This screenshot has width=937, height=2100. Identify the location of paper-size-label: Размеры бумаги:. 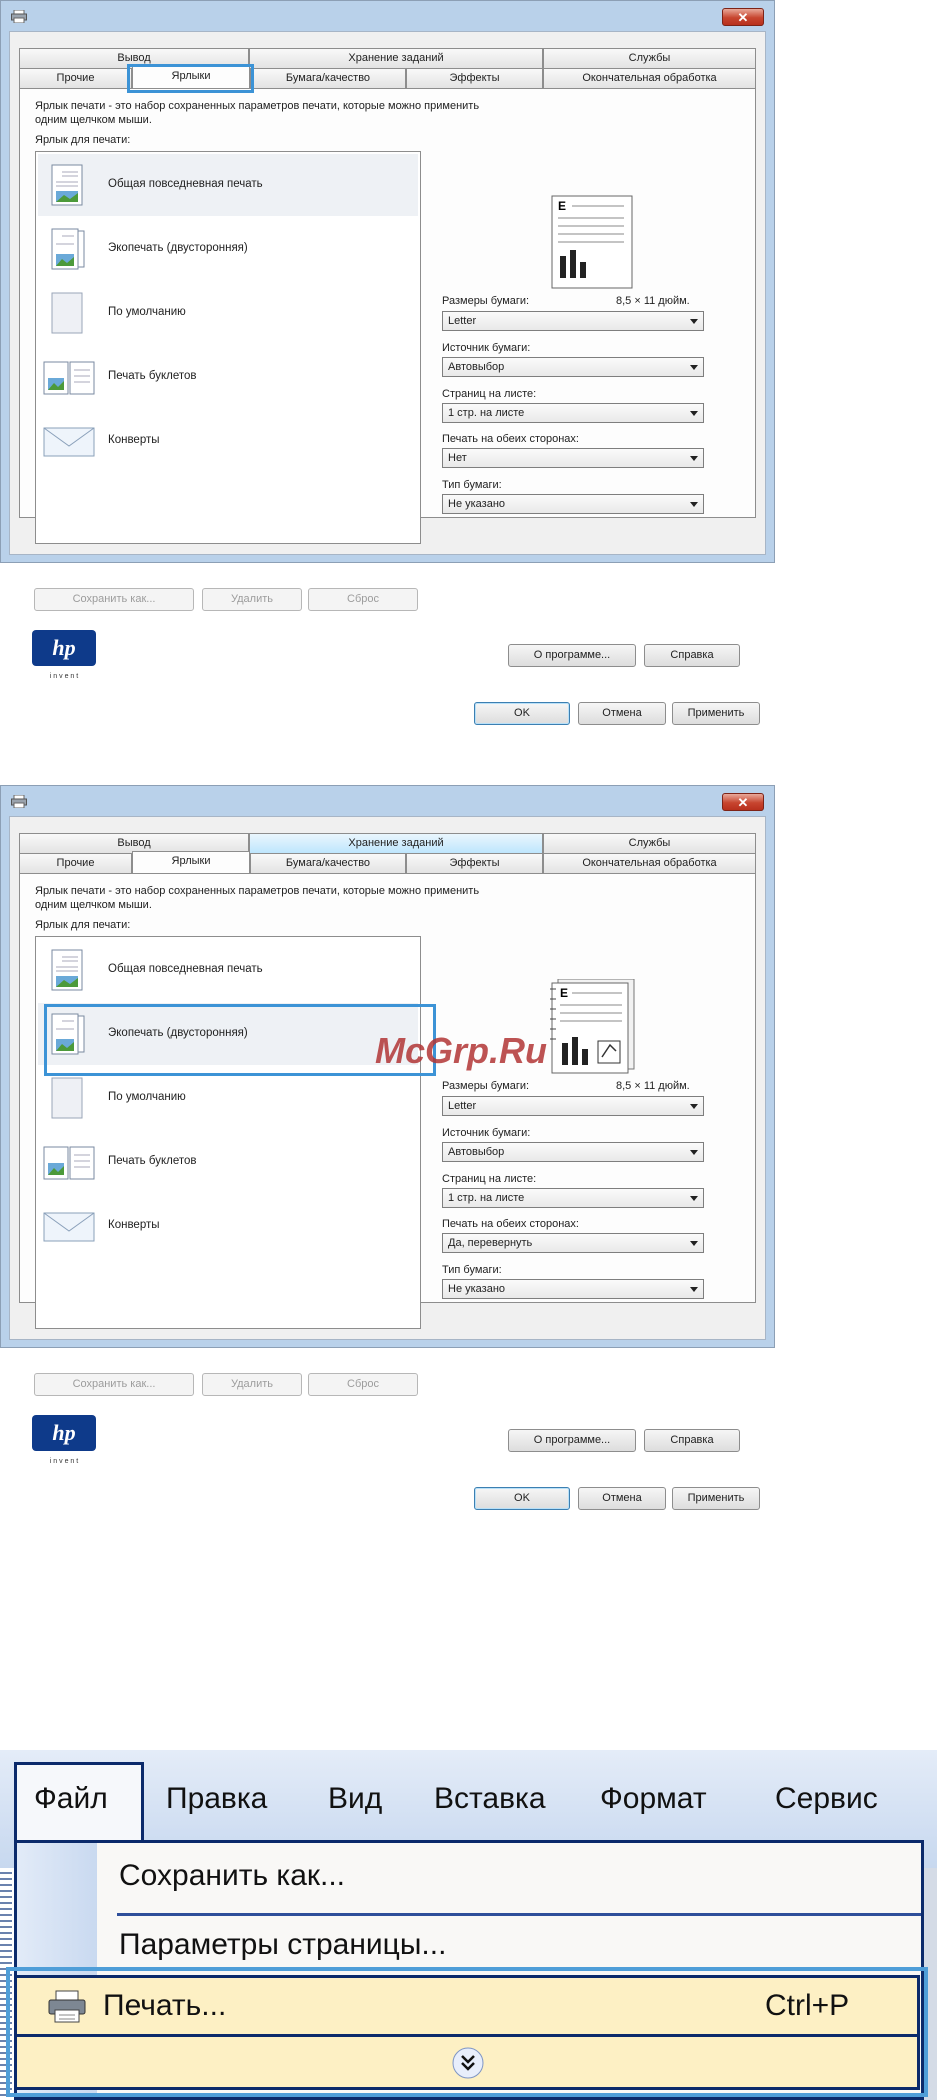
(486, 301).